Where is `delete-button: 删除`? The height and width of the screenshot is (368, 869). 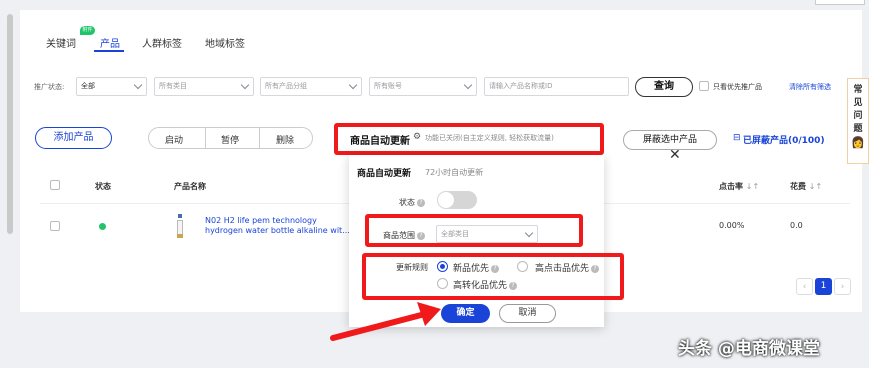 delete-button: 删除 is located at coordinates (285, 139).